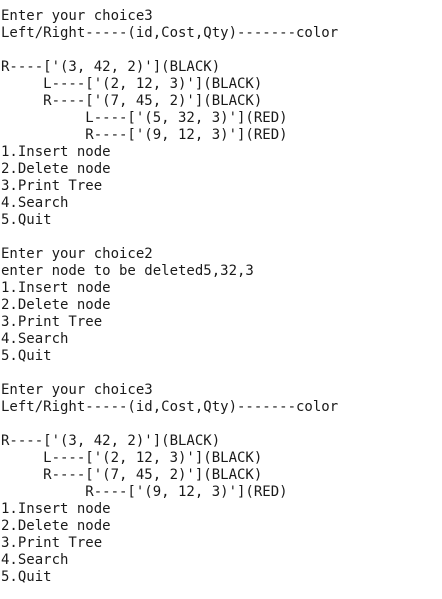  I want to click on prompt-line: Enter your choice2, so click(77, 254).